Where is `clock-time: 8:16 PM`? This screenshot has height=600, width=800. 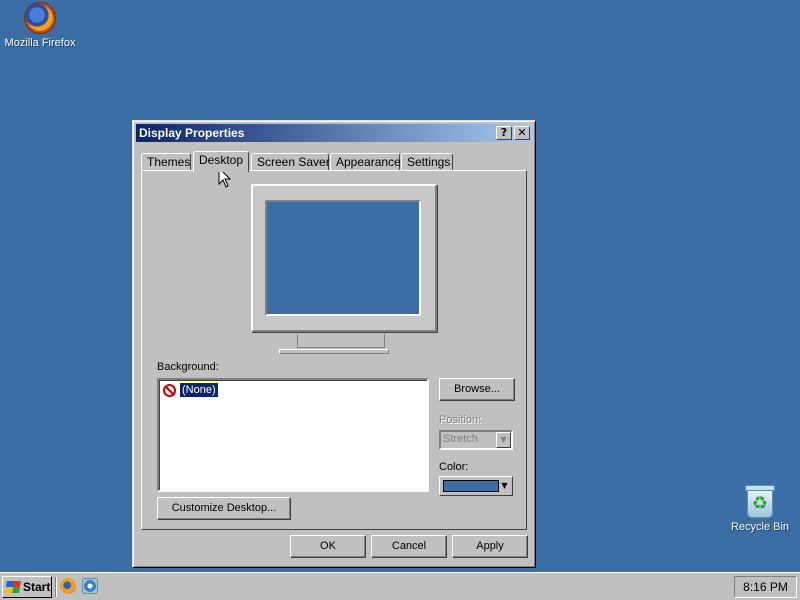
clock-time: 8:16 PM is located at coordinates (765, 587).